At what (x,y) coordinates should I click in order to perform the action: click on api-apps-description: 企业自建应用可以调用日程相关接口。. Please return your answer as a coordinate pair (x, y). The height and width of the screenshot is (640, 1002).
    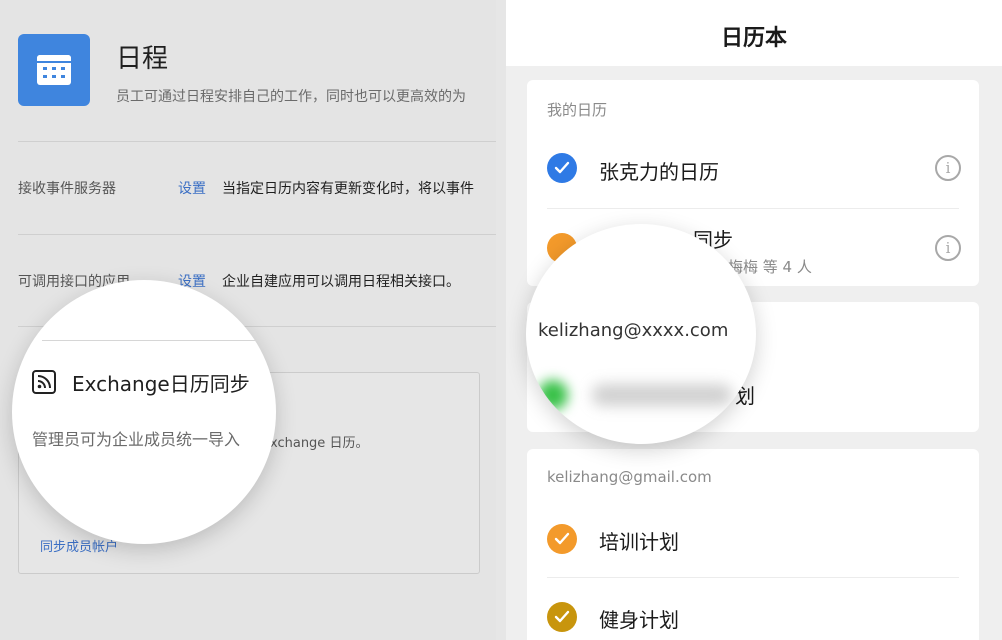
    Looking at the image, I should click on (341, 282).